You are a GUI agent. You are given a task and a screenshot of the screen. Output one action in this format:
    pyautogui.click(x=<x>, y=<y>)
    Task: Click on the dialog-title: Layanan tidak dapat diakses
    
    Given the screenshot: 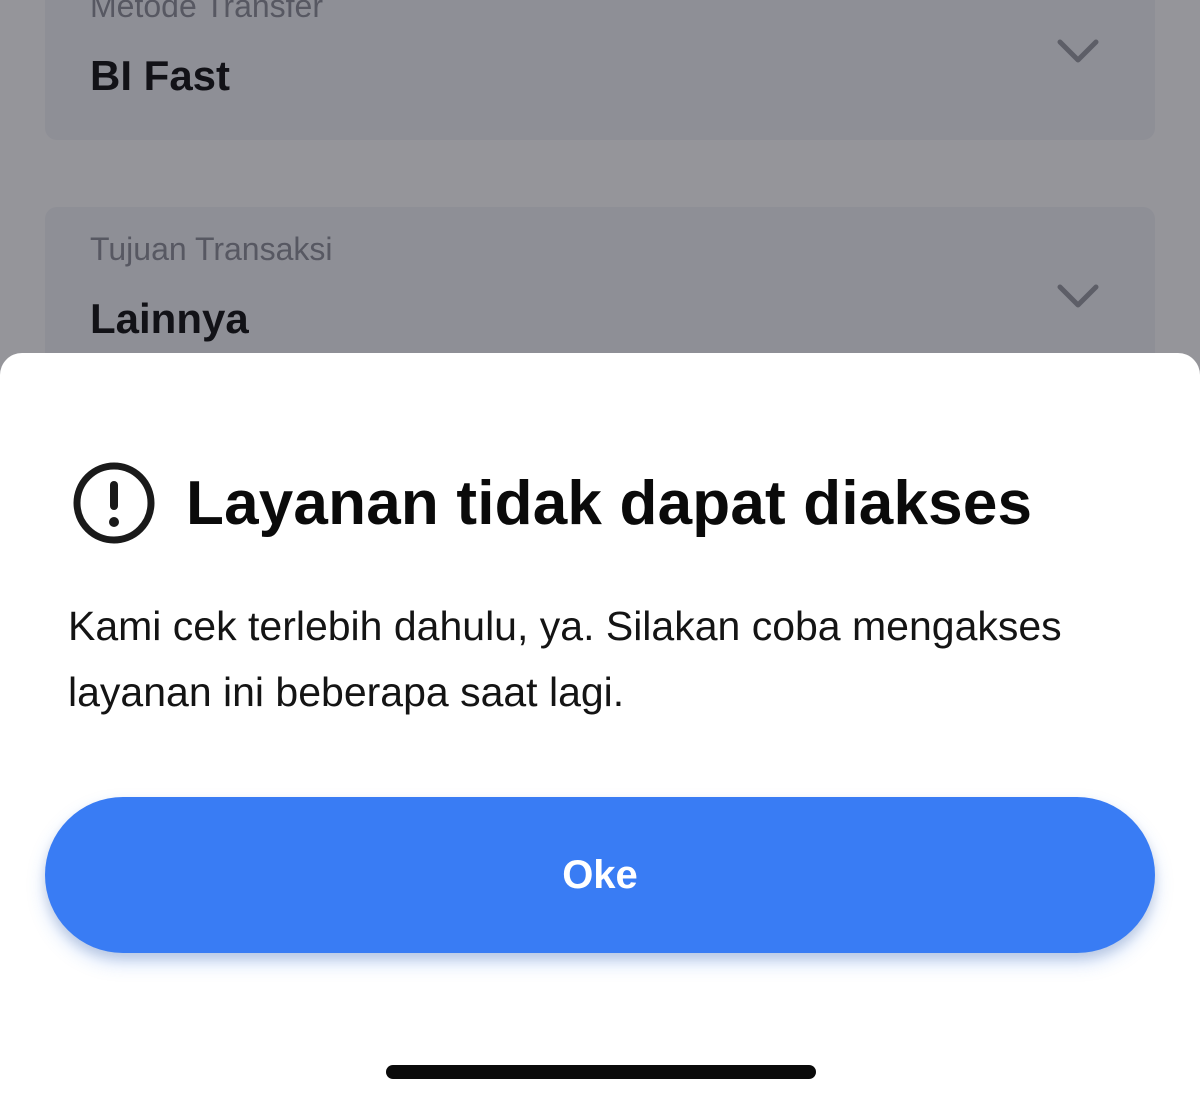 What is the action you would take?
    pyautogui.click(x=609, y=503)
    